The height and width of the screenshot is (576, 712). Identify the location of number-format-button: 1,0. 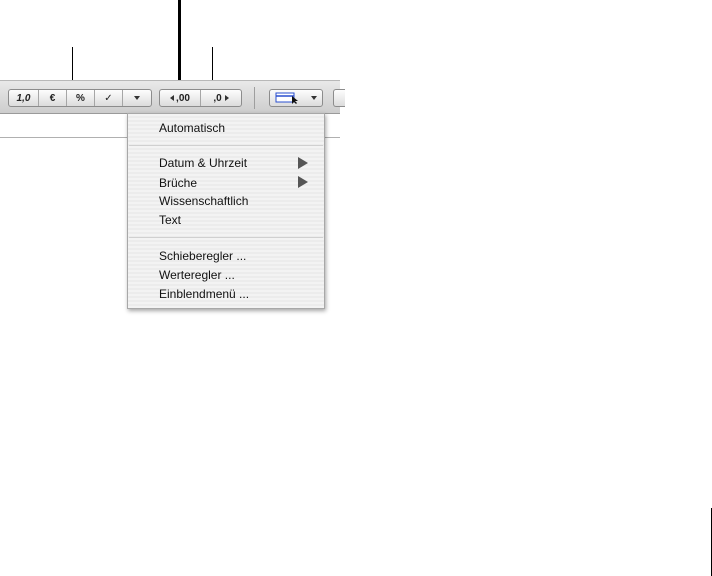
(24, 98).